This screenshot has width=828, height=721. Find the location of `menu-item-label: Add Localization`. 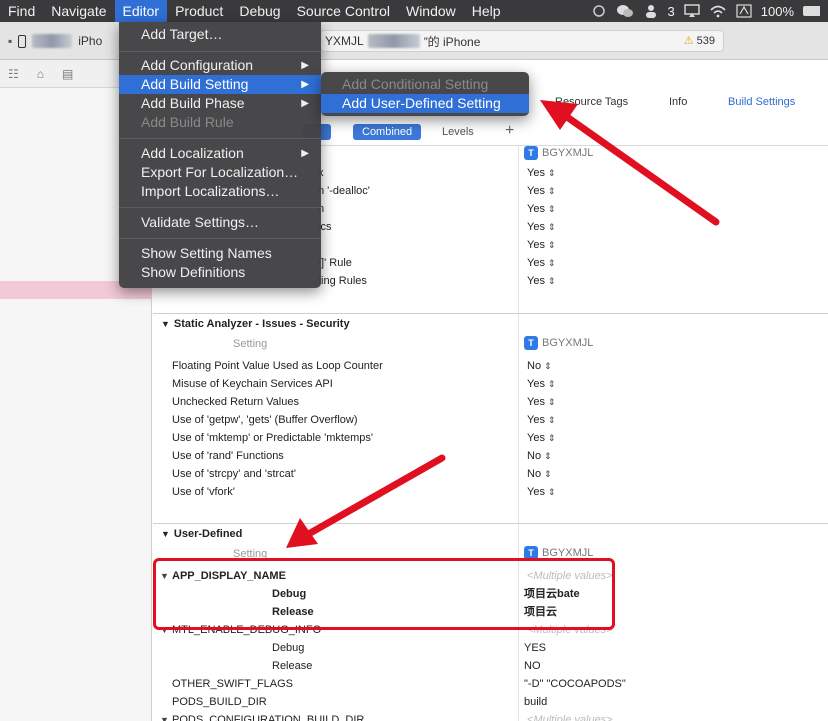

menu-item-label: Add Localization is located at coordinates (192, 153).